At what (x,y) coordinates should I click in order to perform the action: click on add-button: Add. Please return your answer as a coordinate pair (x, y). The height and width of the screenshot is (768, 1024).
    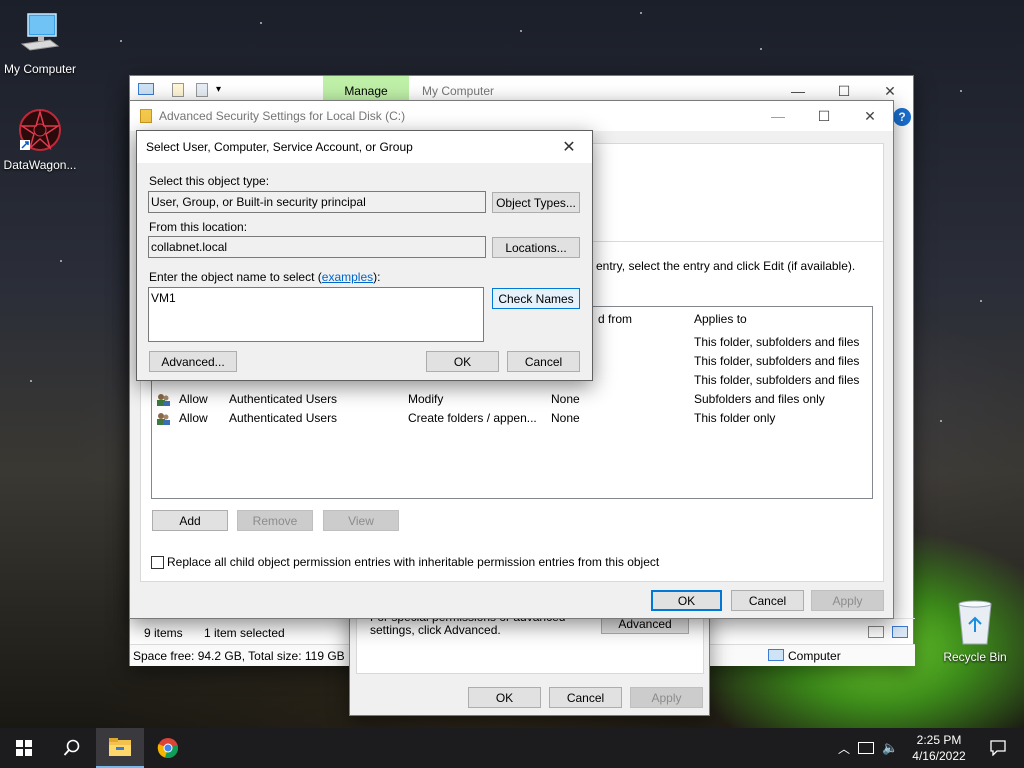
    Looking at the image, I should click on (190, 520).